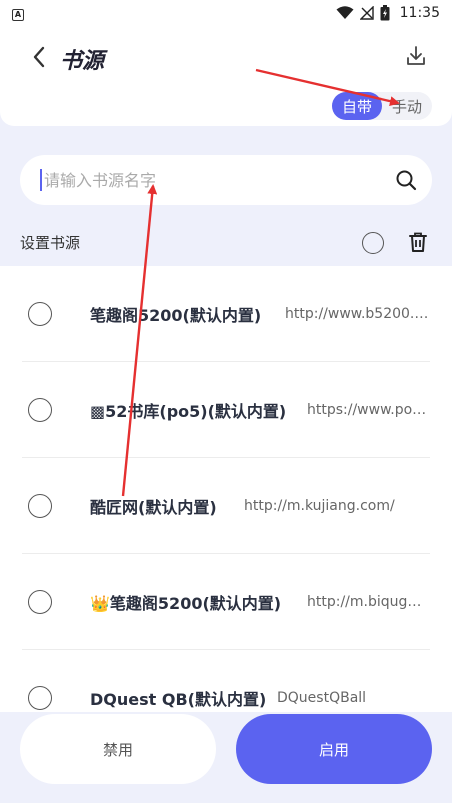 The height and width of the screenshot is (803, 452). I want to click on status-right: 11:35, so click(388, 13).